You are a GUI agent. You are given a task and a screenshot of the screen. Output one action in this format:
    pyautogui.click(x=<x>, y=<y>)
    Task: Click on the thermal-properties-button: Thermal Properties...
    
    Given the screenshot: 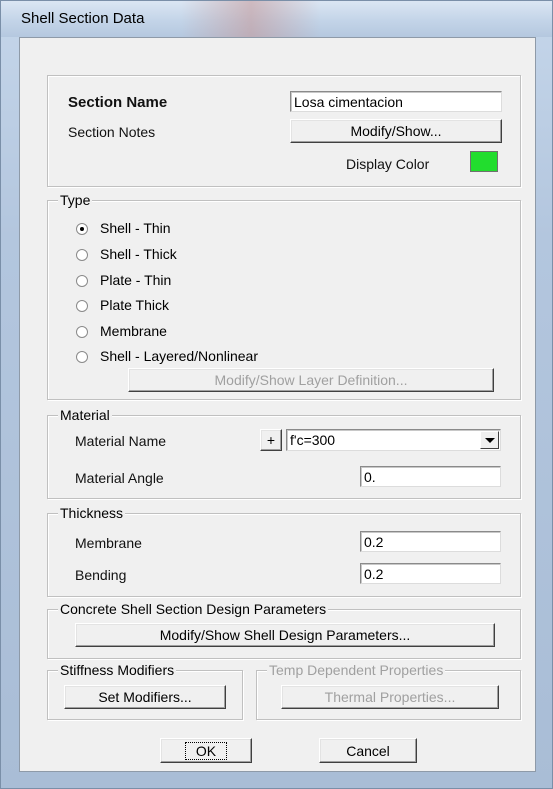 What is the action you would take?
    pyautogui.click(x=390, y=697)
    